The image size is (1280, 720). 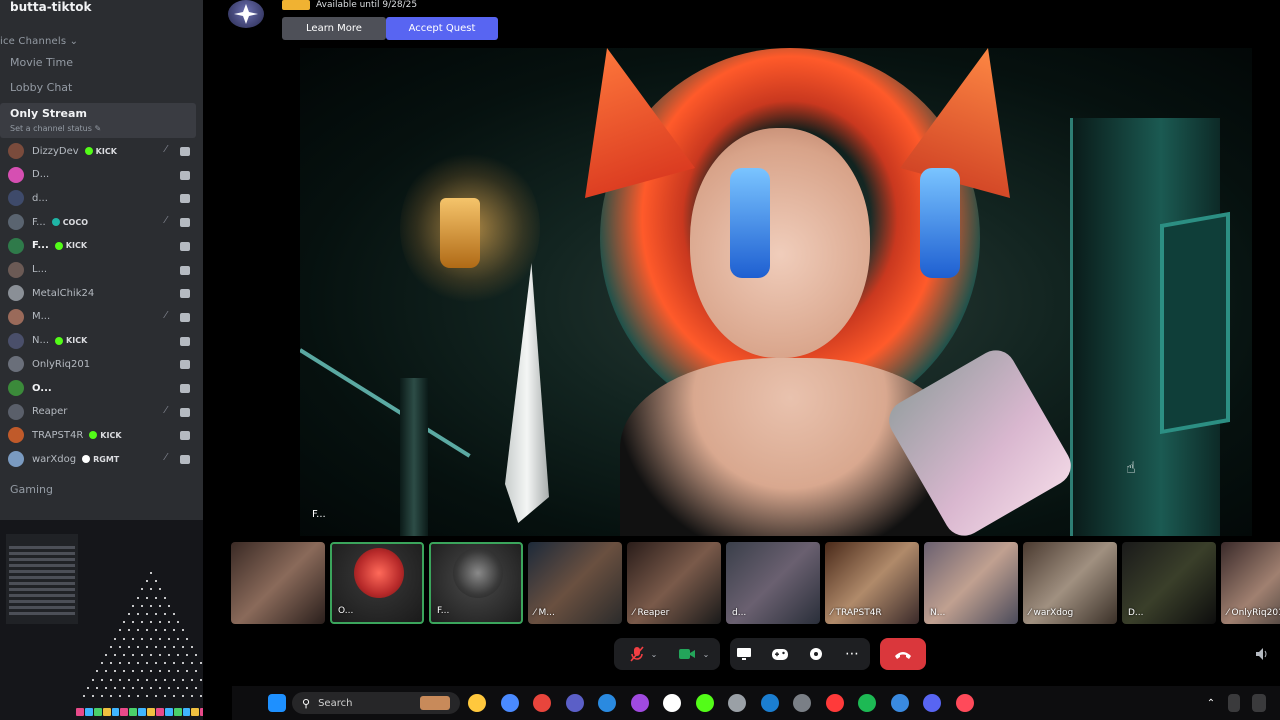 I want to click on high-scores-panel, so click(x=42, y=579).